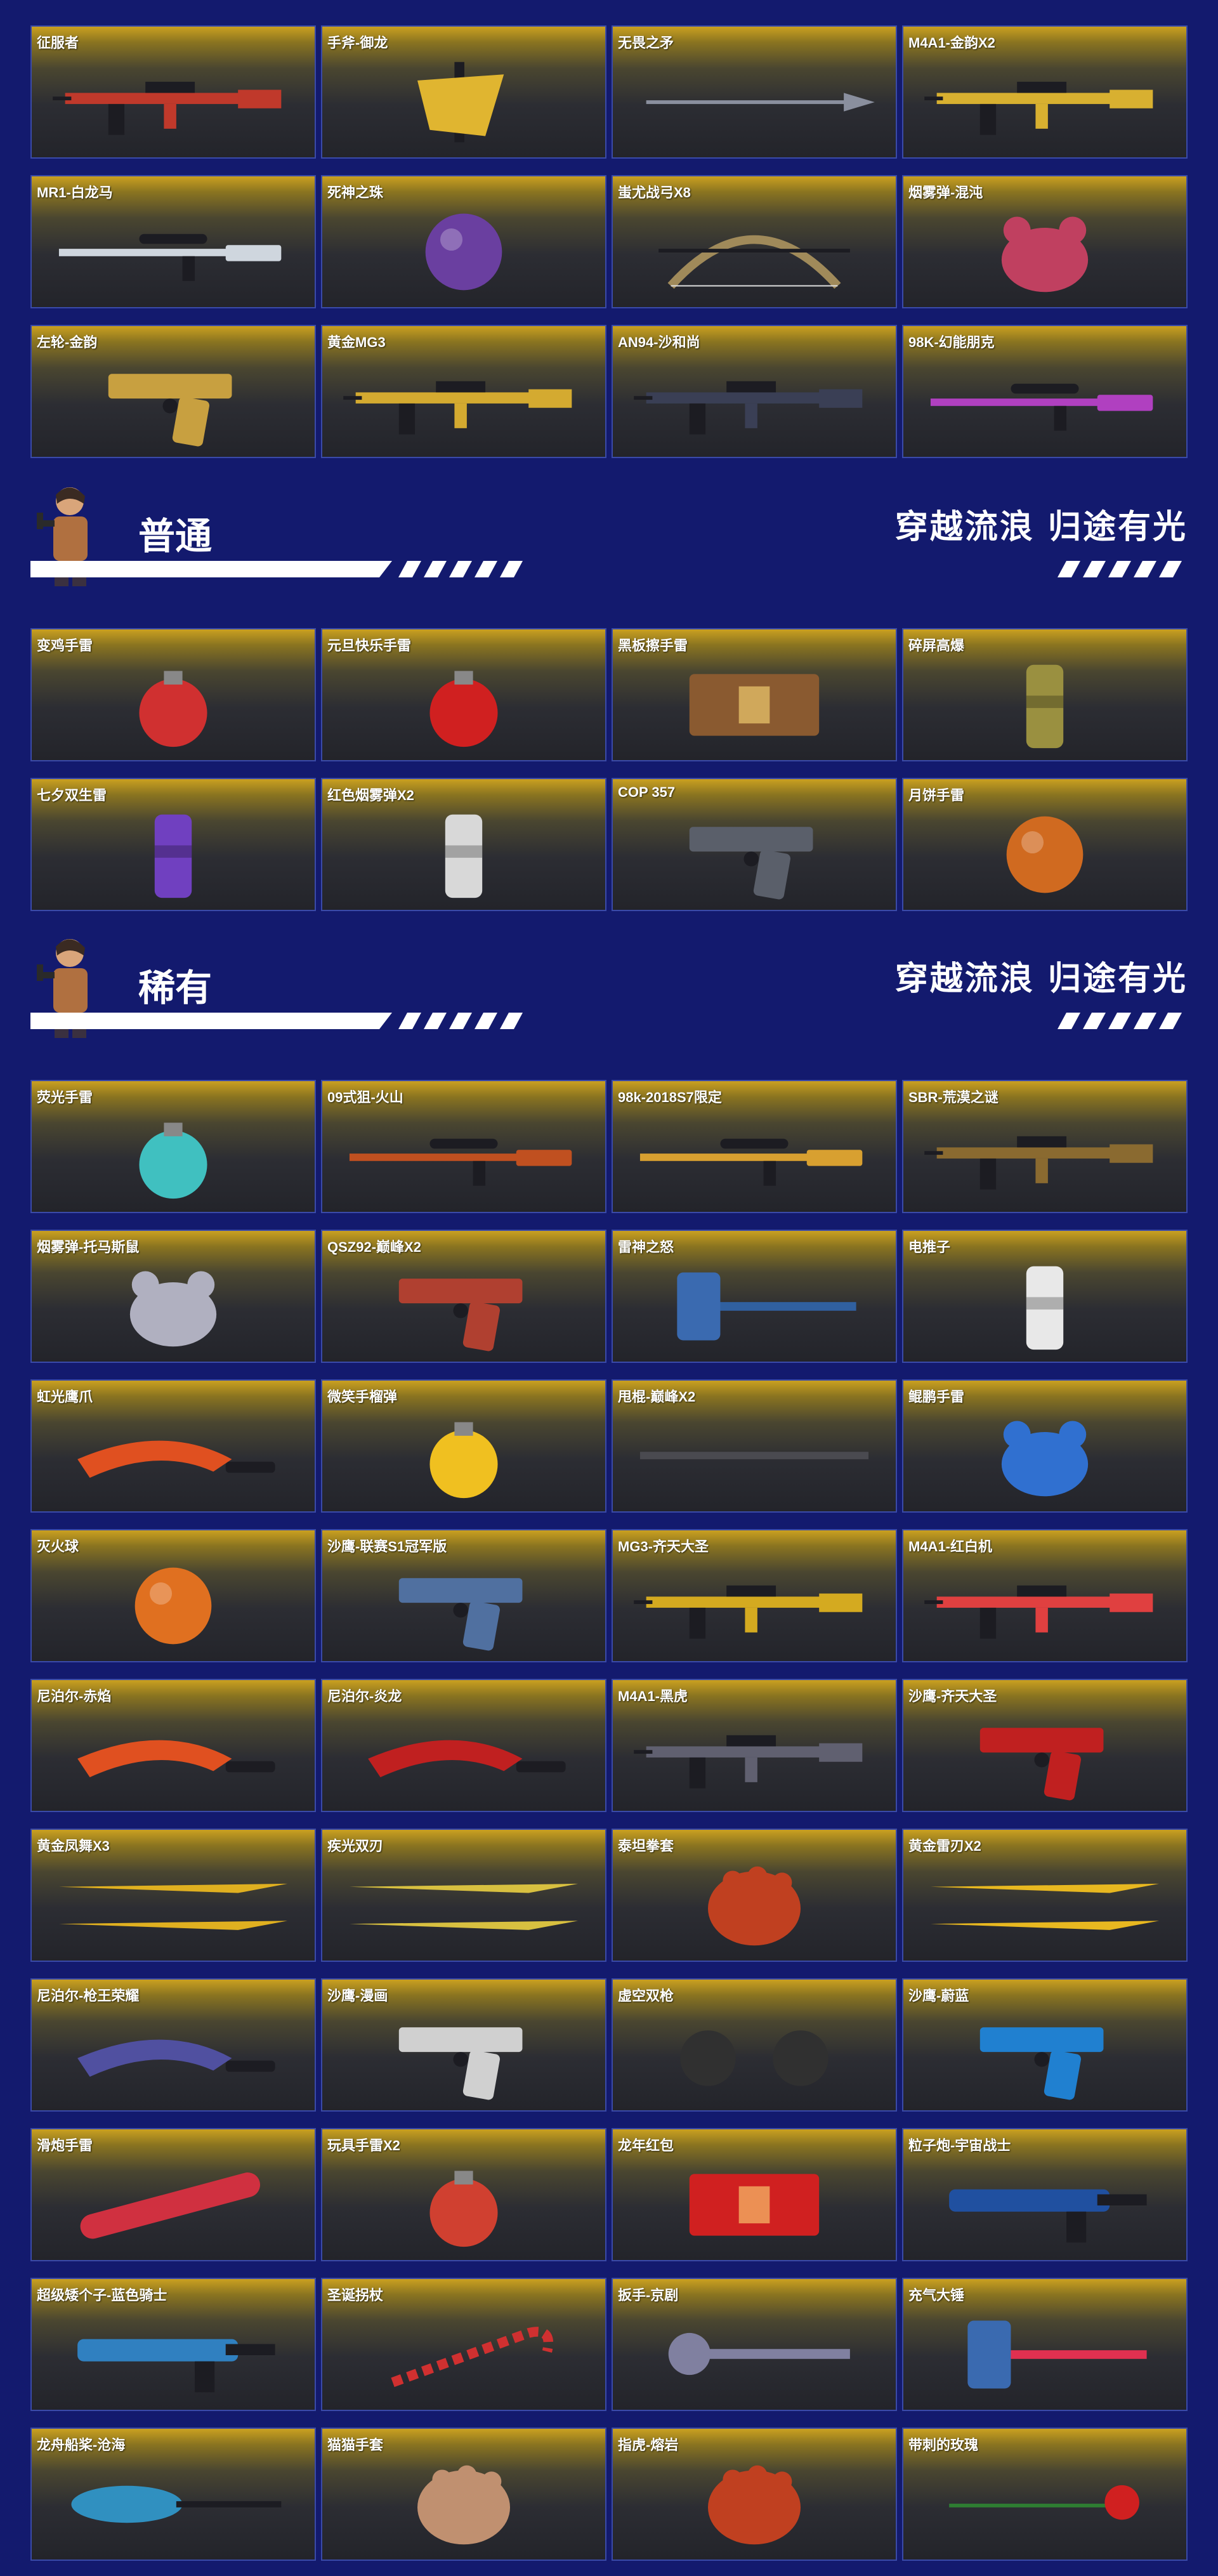  I want to click on item-name: 电推子, so click(930, 1247).